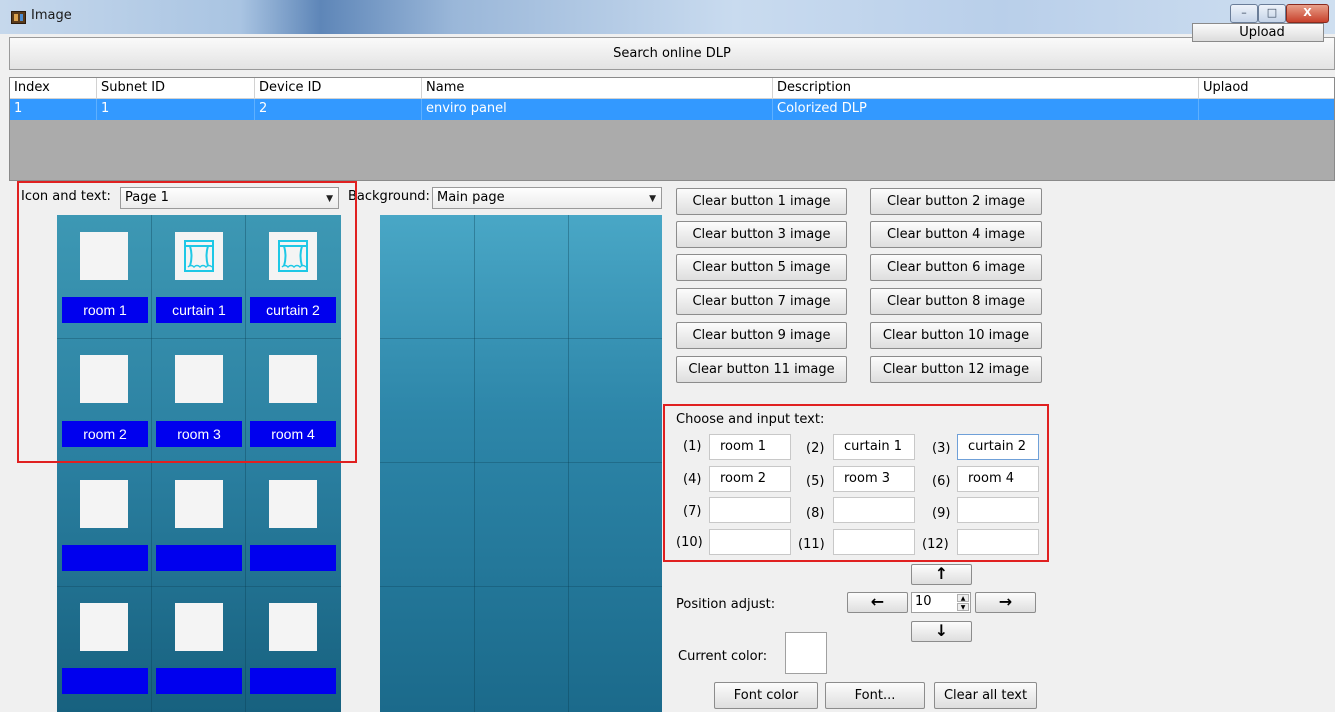 This screenshot has width=1335, height=712. I want to click on move-up-button: ↑, so click(941, 574).